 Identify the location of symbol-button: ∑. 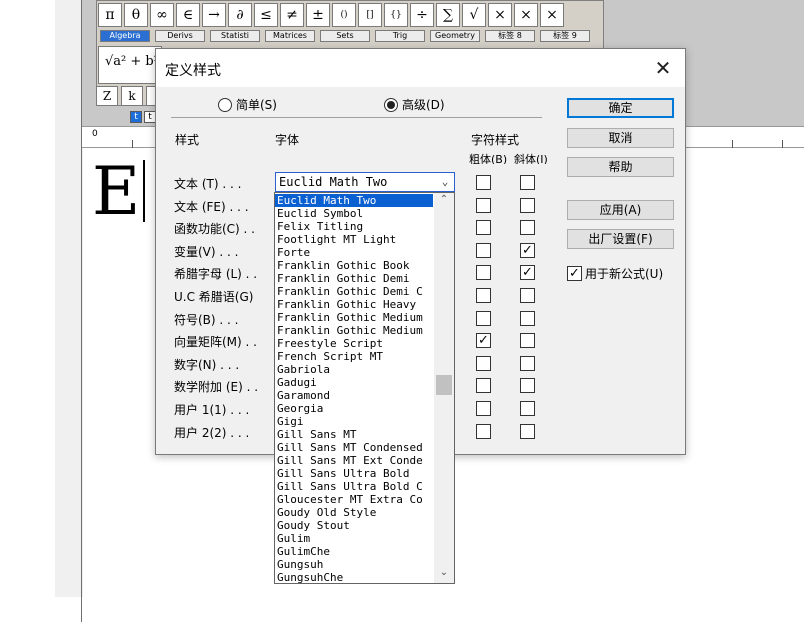
(448, 15).